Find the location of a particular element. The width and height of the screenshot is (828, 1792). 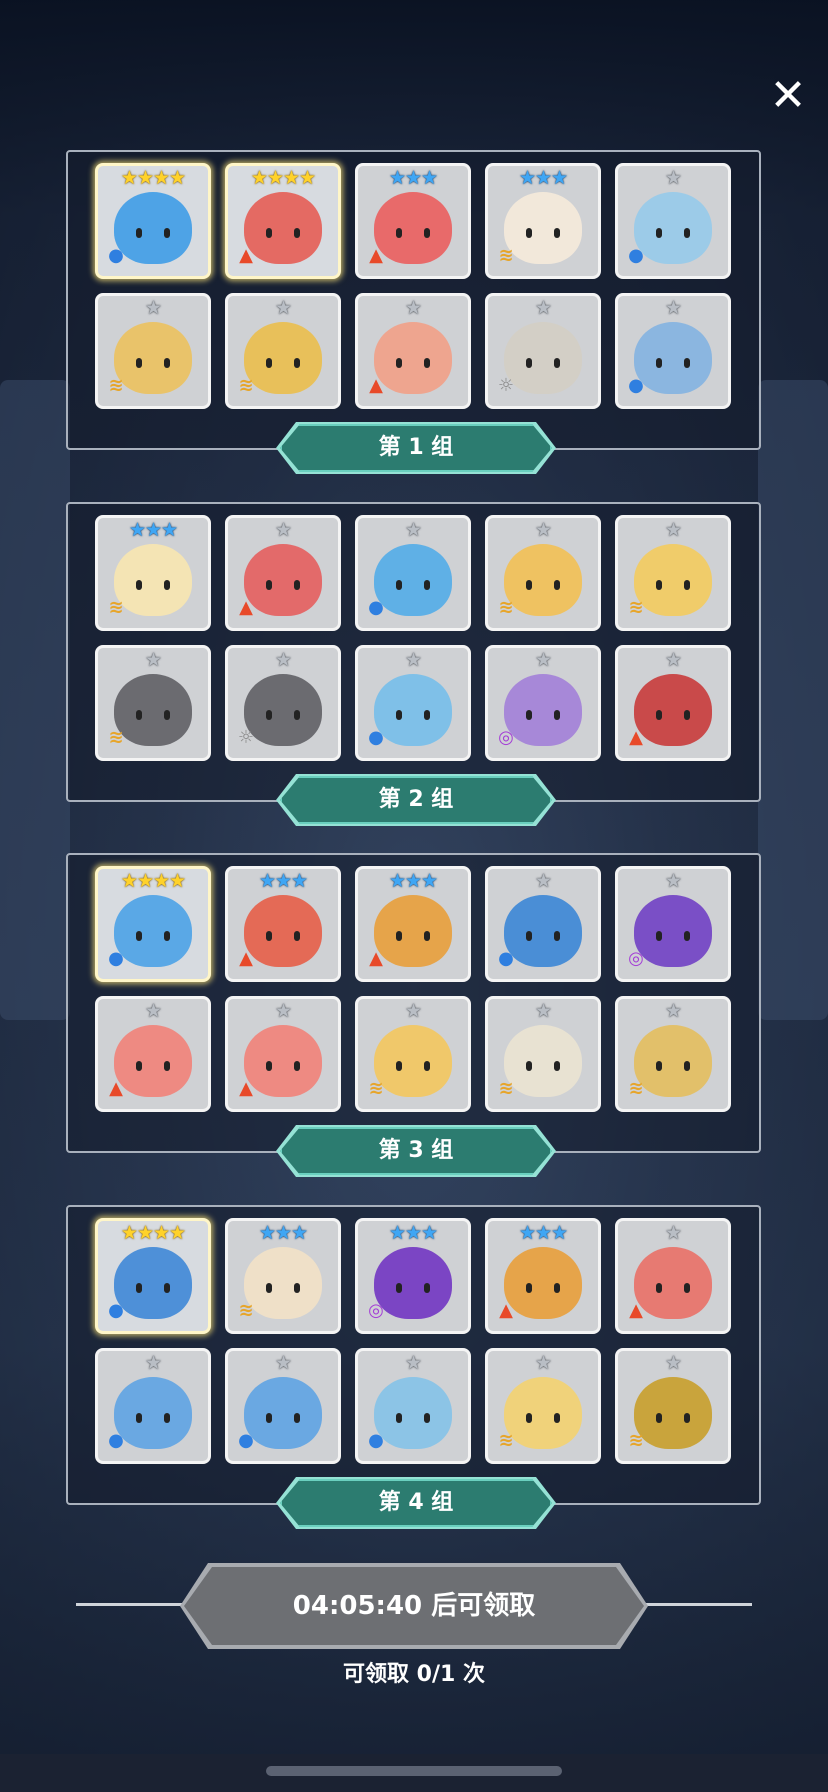

divider-left is located at coordinates (132, 1604).